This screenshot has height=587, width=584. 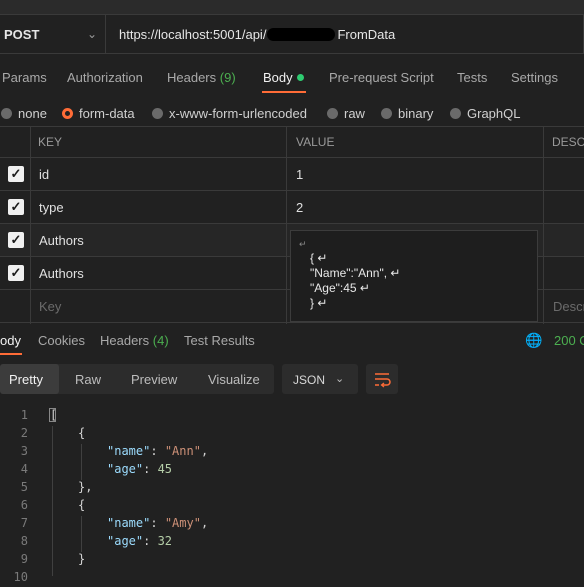 I want to click on status-code: 200 O, so click(x=569, y=340).